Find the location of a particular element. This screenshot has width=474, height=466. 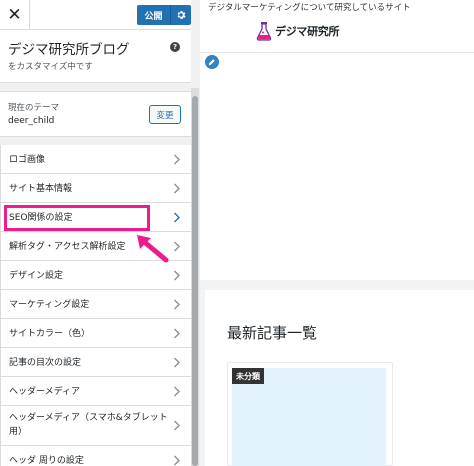

menu-item-label: SEO関係の設定 is located at coordinates (41, 218).